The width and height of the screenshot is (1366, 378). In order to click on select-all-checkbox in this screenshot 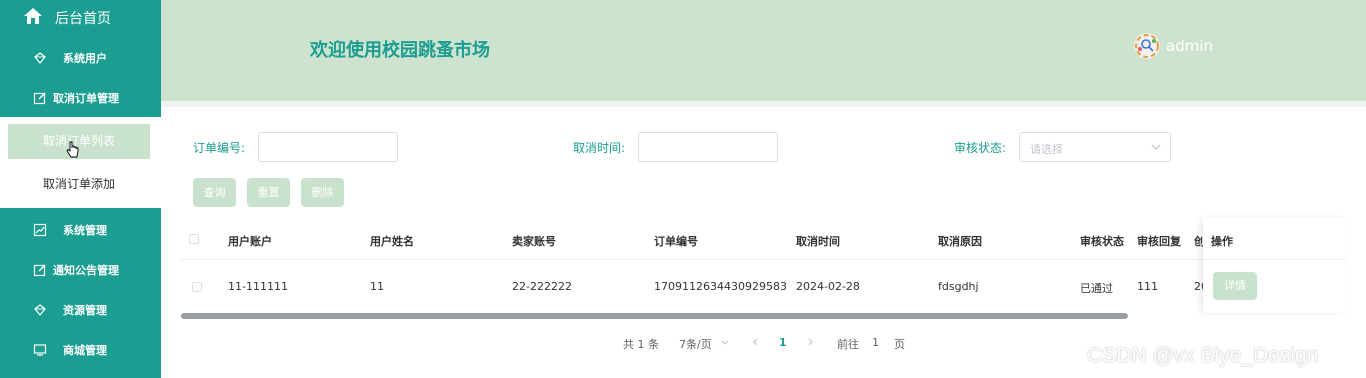, I will do `click(194, 239)`.